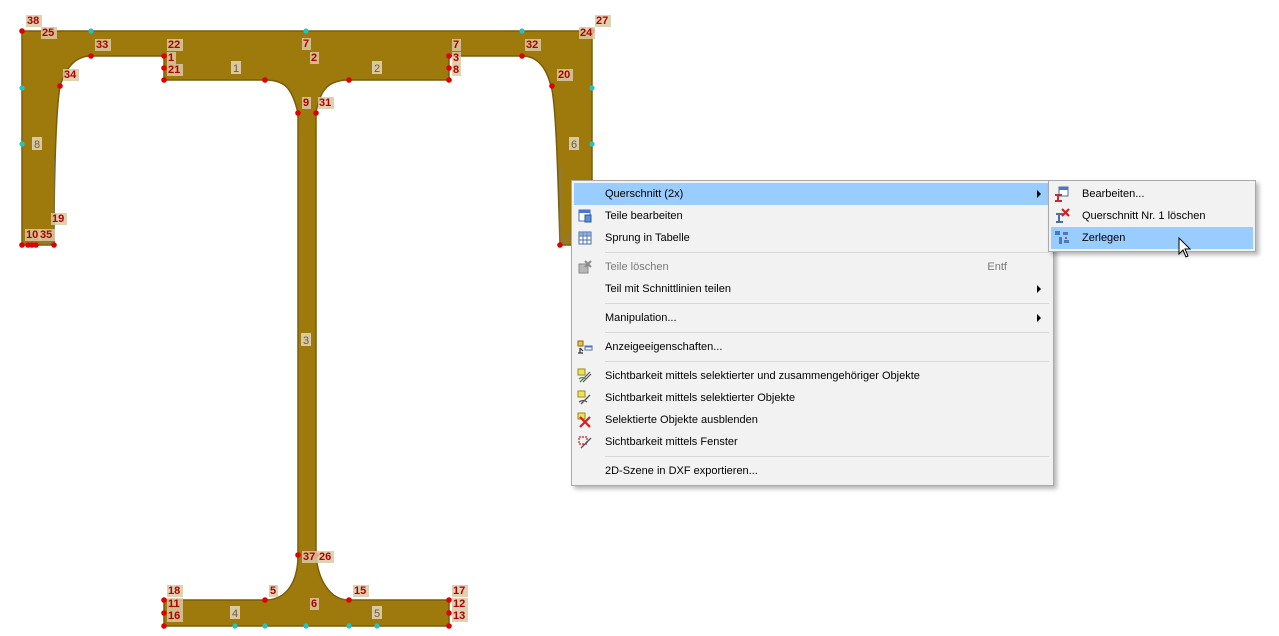  Describe the element at coordinates (812, 238) in the screenshot. I see `menu-item-sprung-in-tabelle: Sprung in Tabelle` at that location.